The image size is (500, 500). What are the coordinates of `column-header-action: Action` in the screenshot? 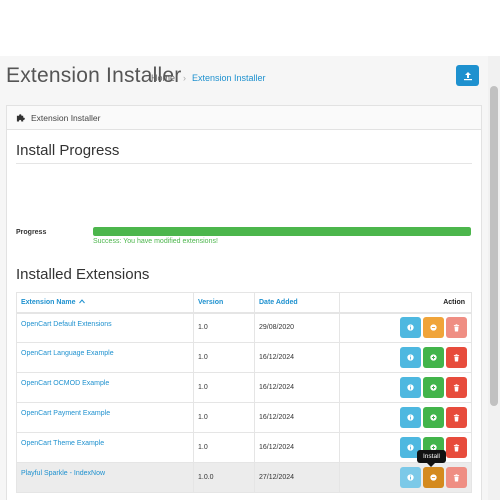 It's located at (405, 303).